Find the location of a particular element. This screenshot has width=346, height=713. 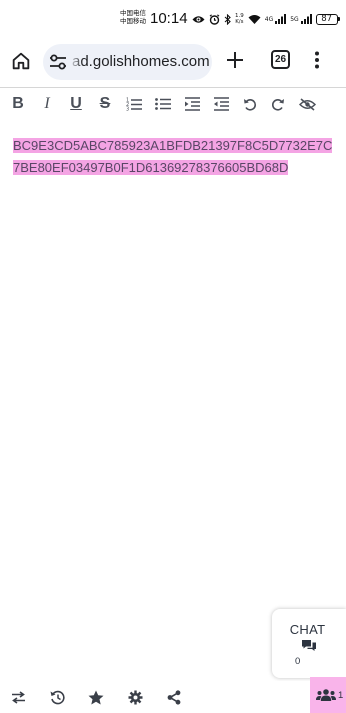

bold-button: B is located at coordinates (18, 104).